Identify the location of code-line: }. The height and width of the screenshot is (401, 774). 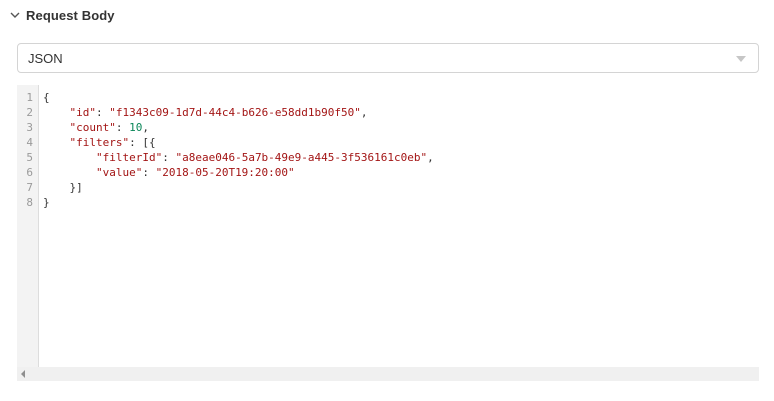
(46, 202).